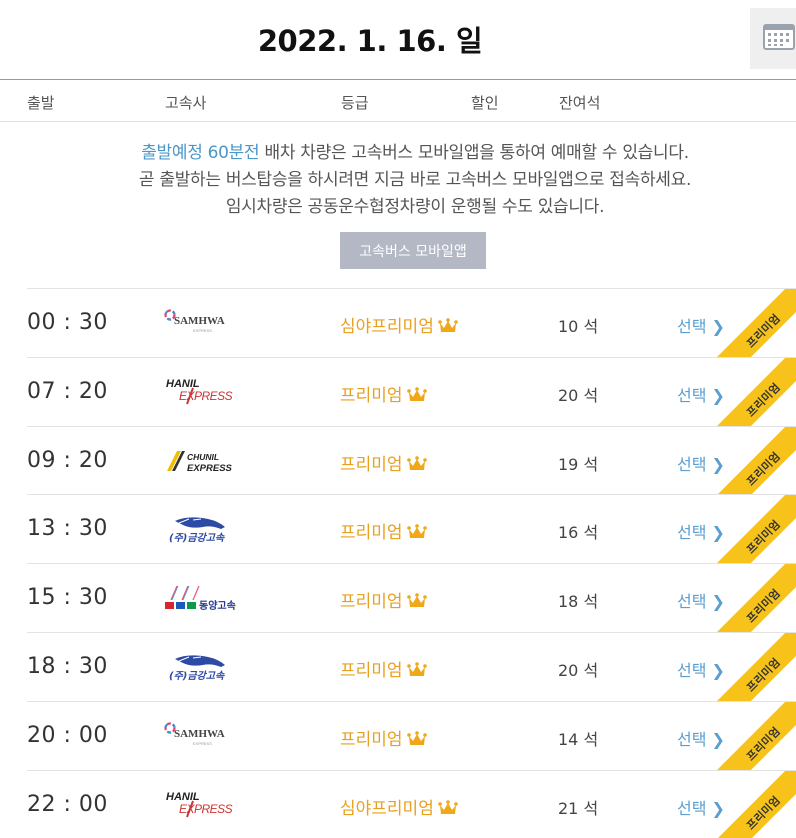 This screenshot has width=796, height=838. Describe the element at coordinates (67, 735) in the screenshot. I see `departure-time: 20 : 00` at that location.